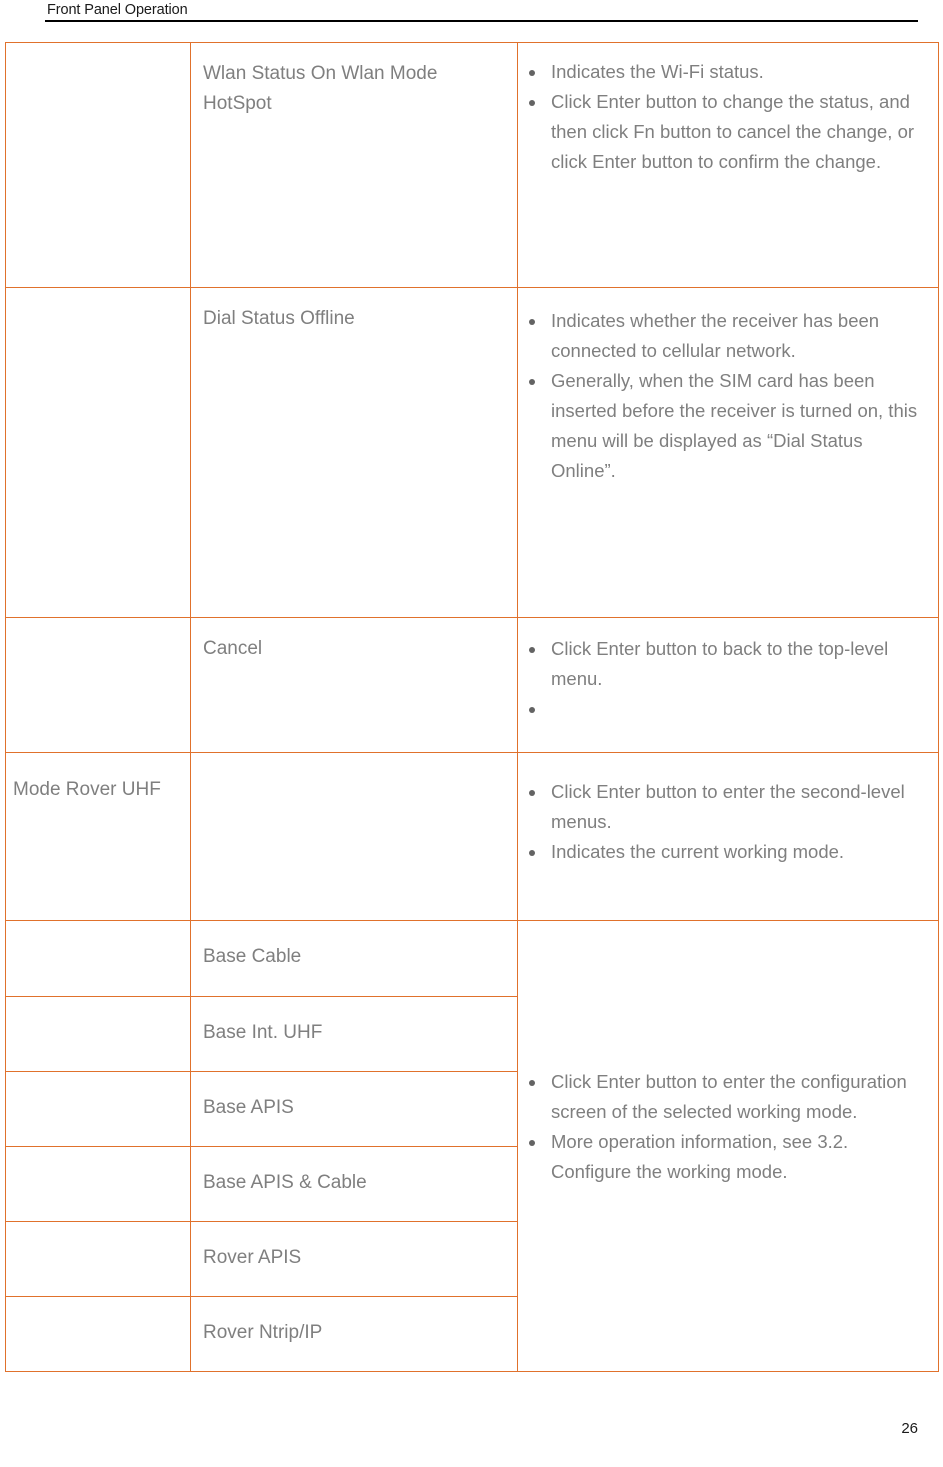  Describe the element at coordinates (285, 1182) in the screenshot. I see `mode-item-base-apis-cable-label: Base APIS & Cable` at that location.